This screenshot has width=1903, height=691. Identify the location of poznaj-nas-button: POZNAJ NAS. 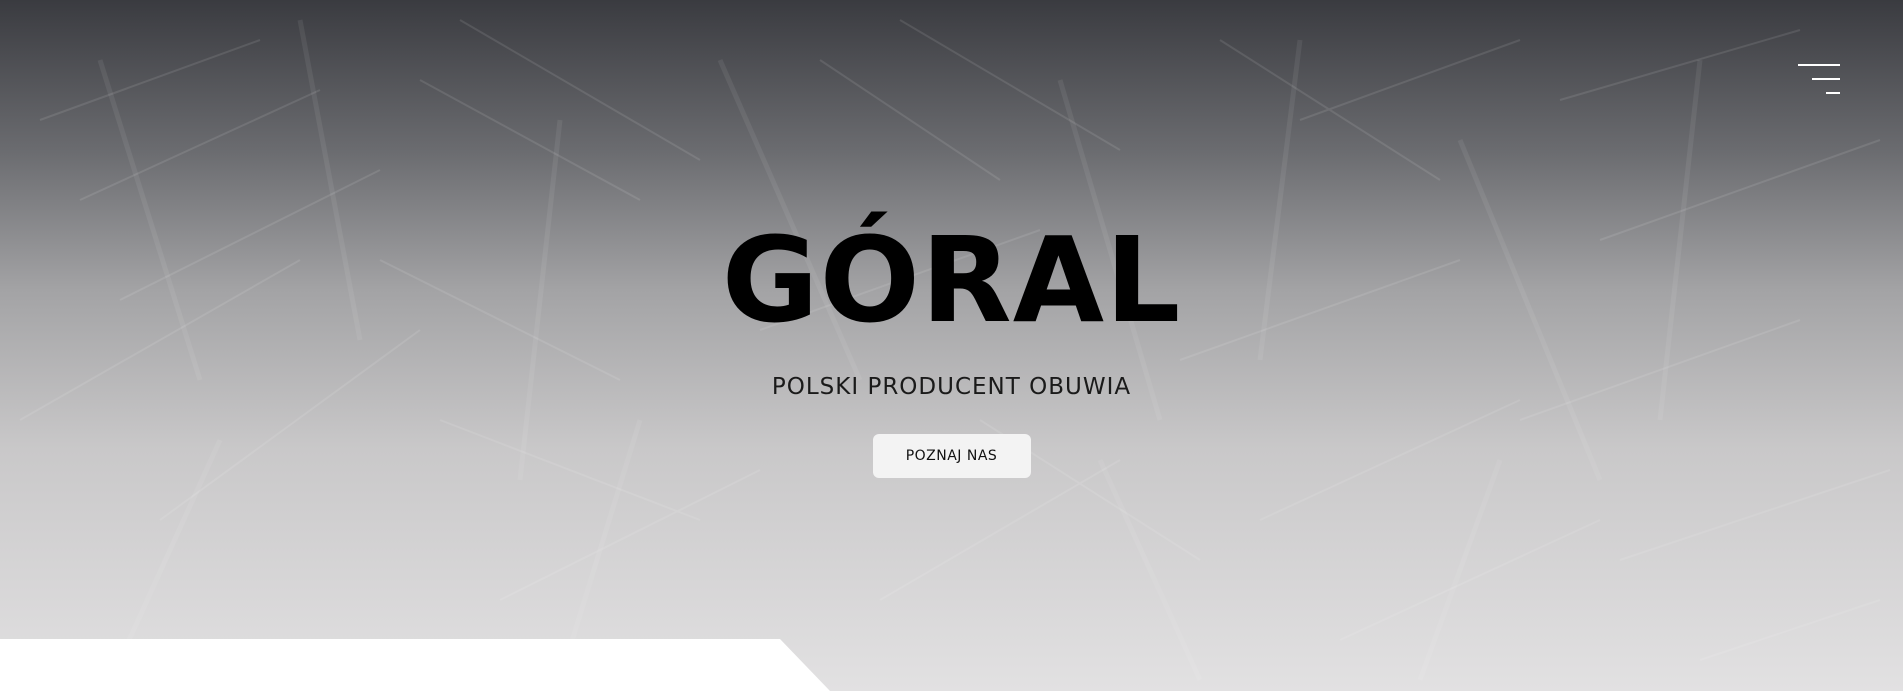
(951, 456).